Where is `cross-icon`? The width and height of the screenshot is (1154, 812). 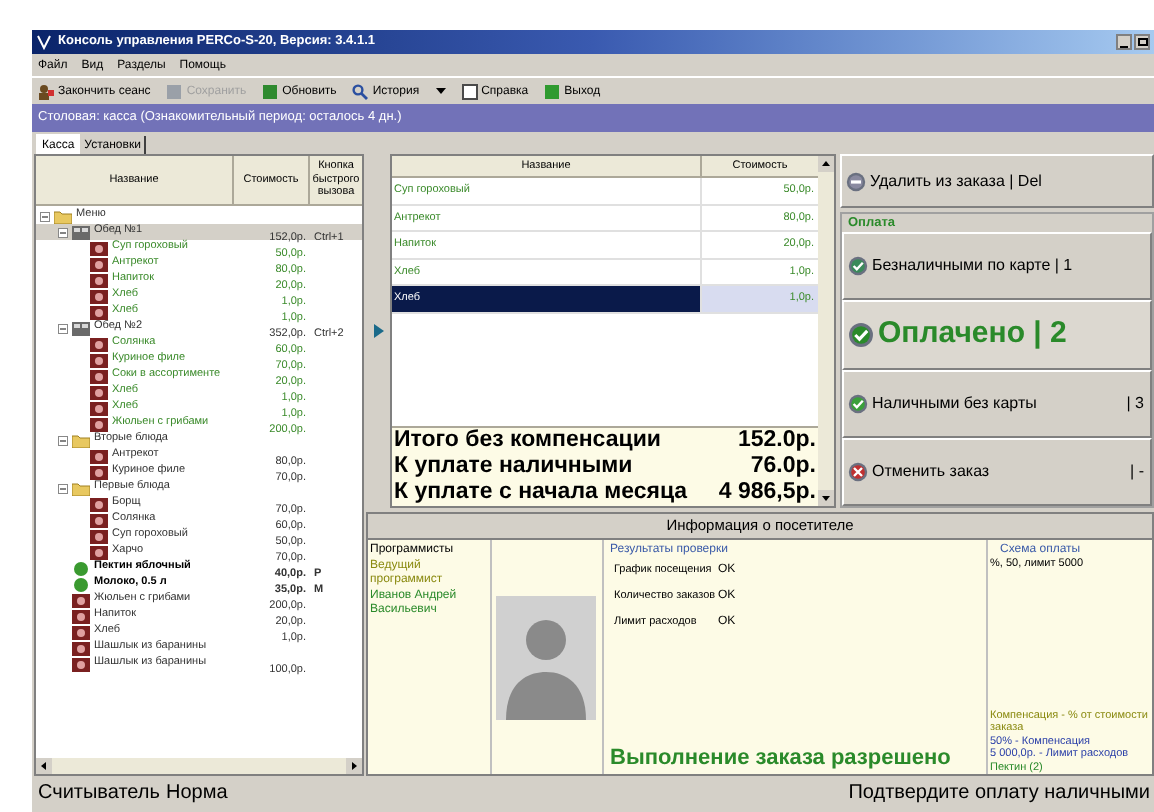
cross-icon is located at coordinates (858, 471).